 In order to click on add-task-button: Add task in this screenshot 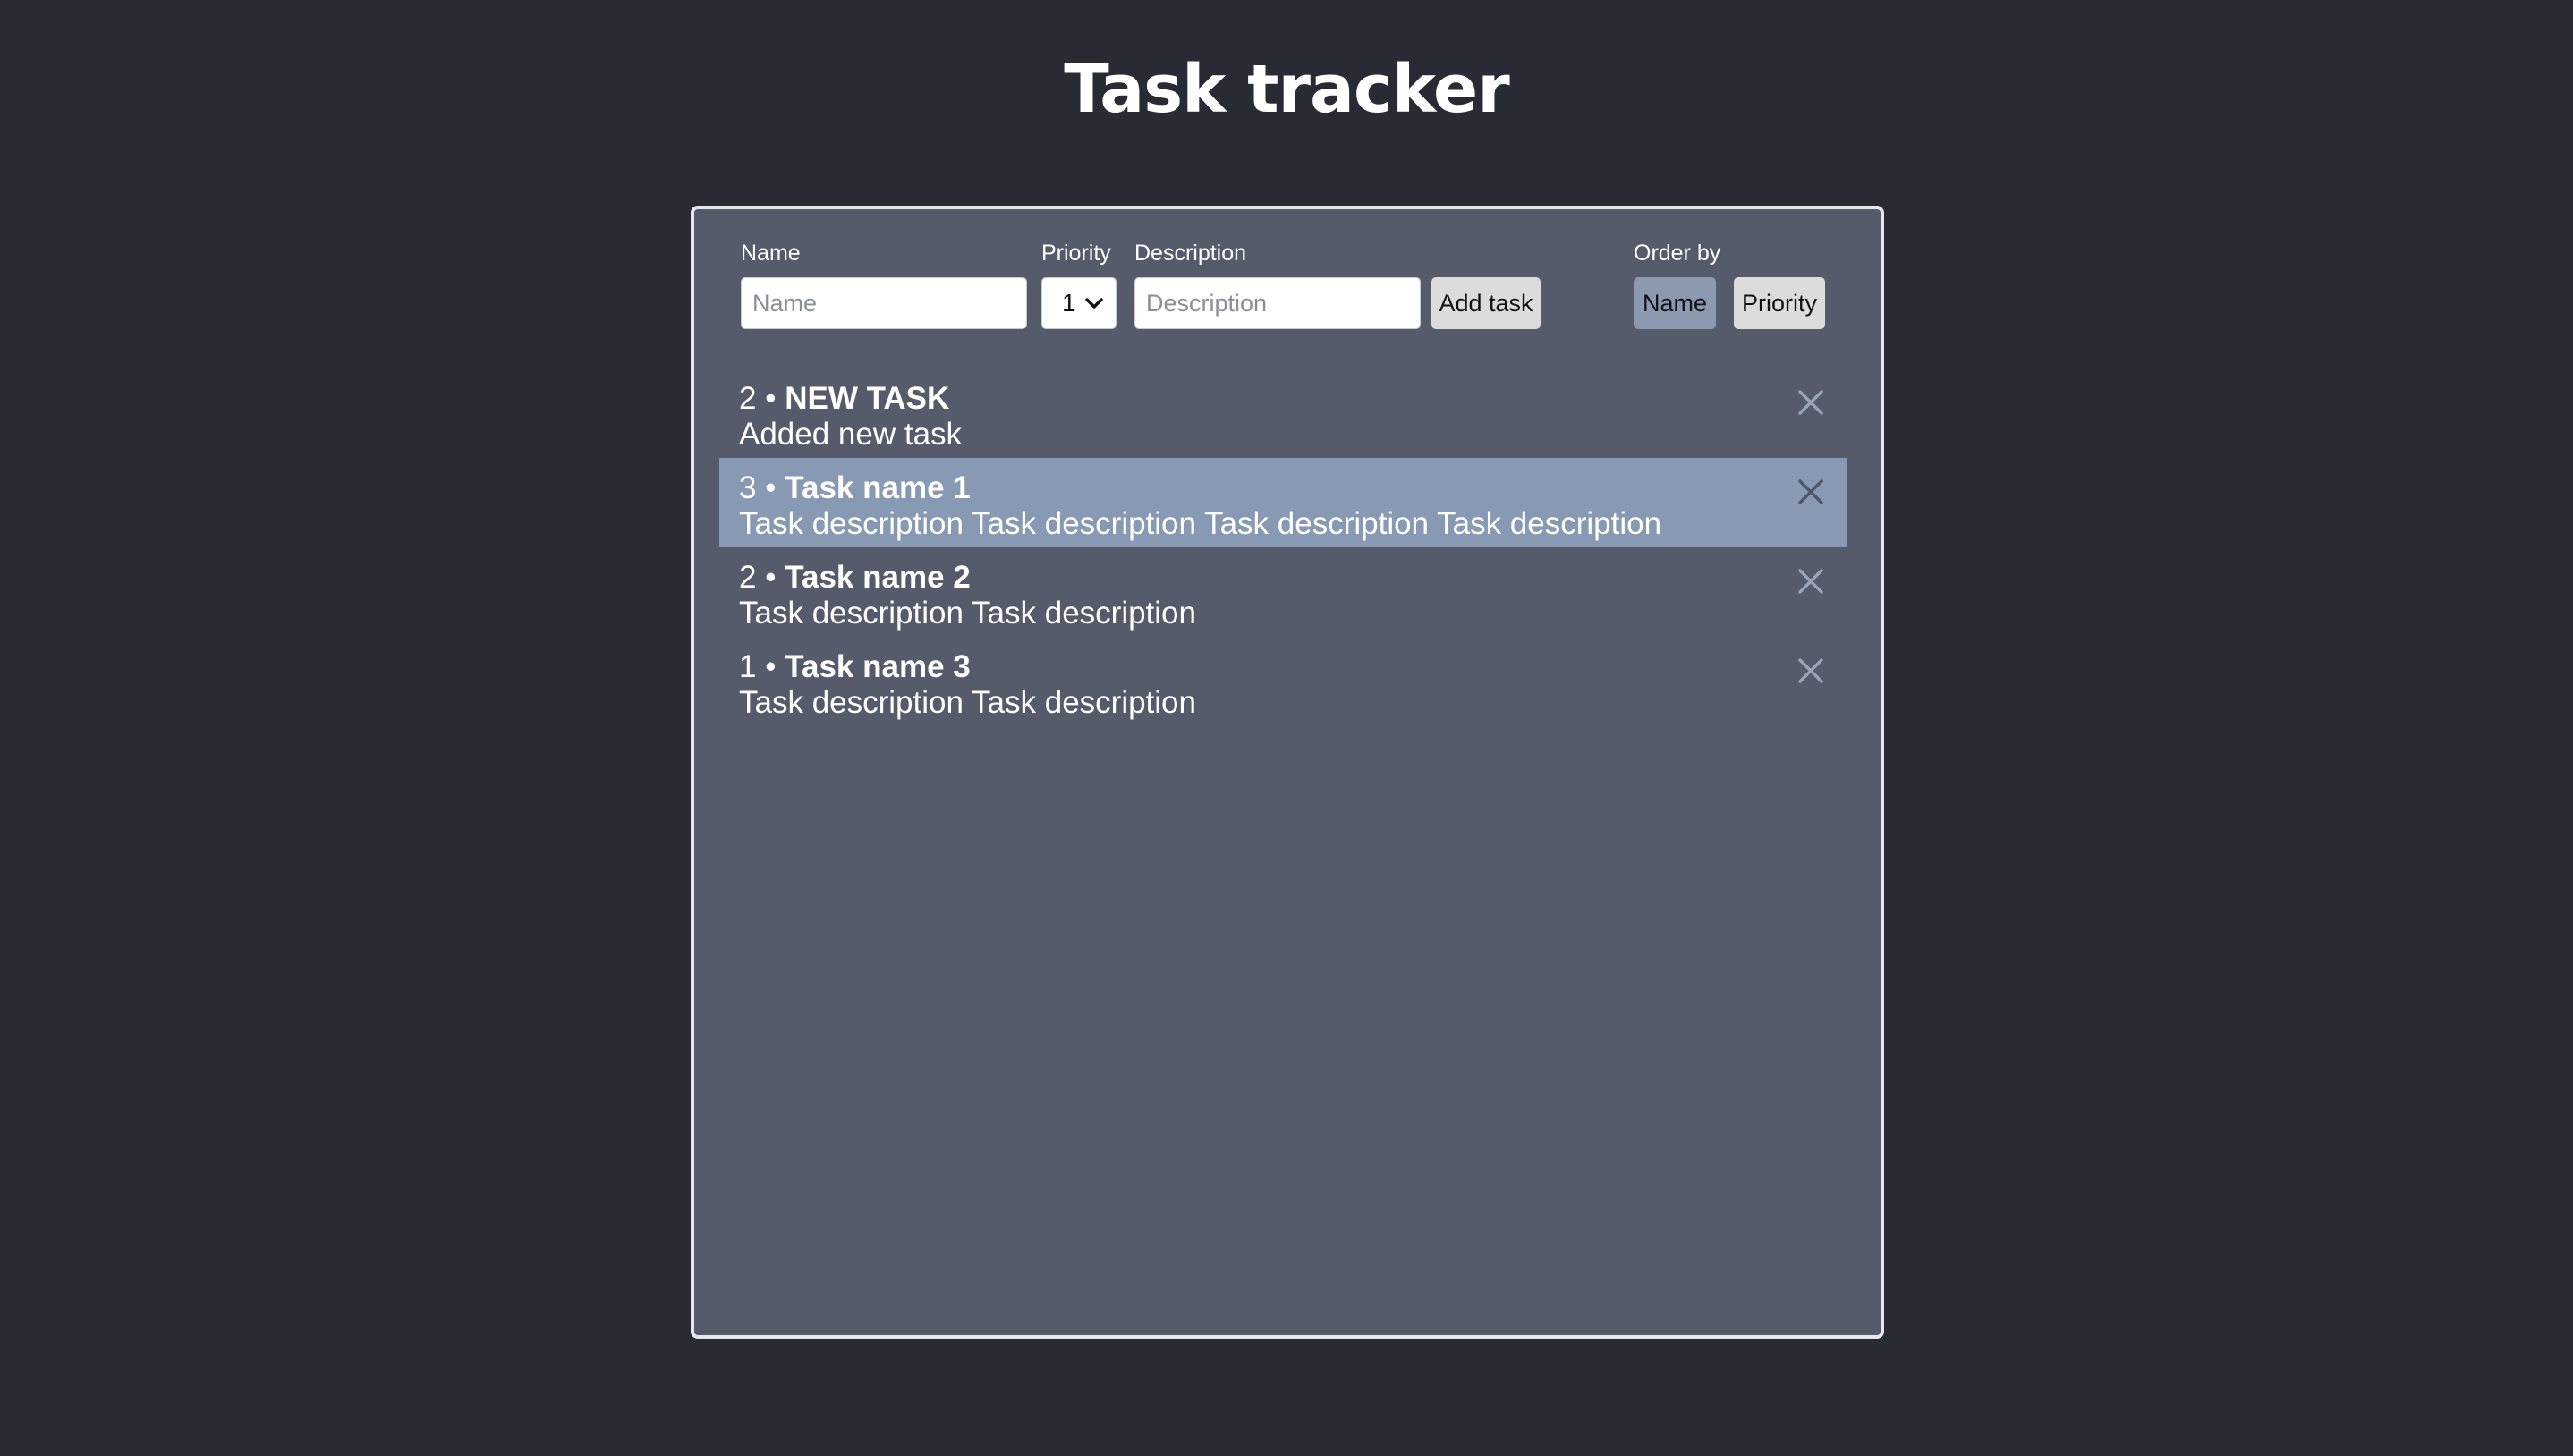, I will do `click(1486, 303)`.